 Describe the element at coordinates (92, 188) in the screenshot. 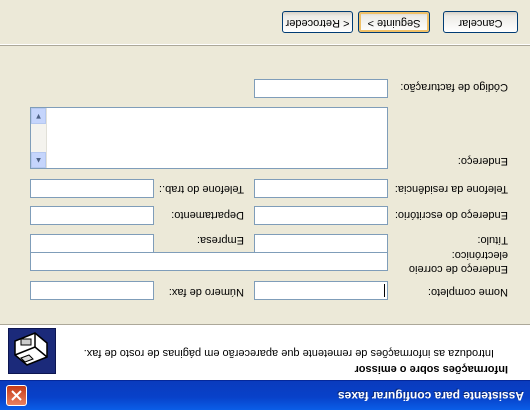

I see `work-phone-input` at that location.